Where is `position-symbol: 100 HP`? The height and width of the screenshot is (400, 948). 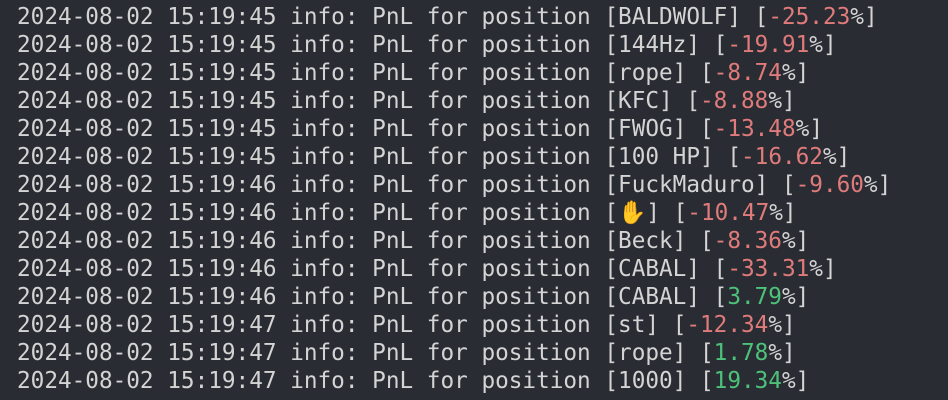 position-symbol: 100 HP is located at coordinates (659, 157).